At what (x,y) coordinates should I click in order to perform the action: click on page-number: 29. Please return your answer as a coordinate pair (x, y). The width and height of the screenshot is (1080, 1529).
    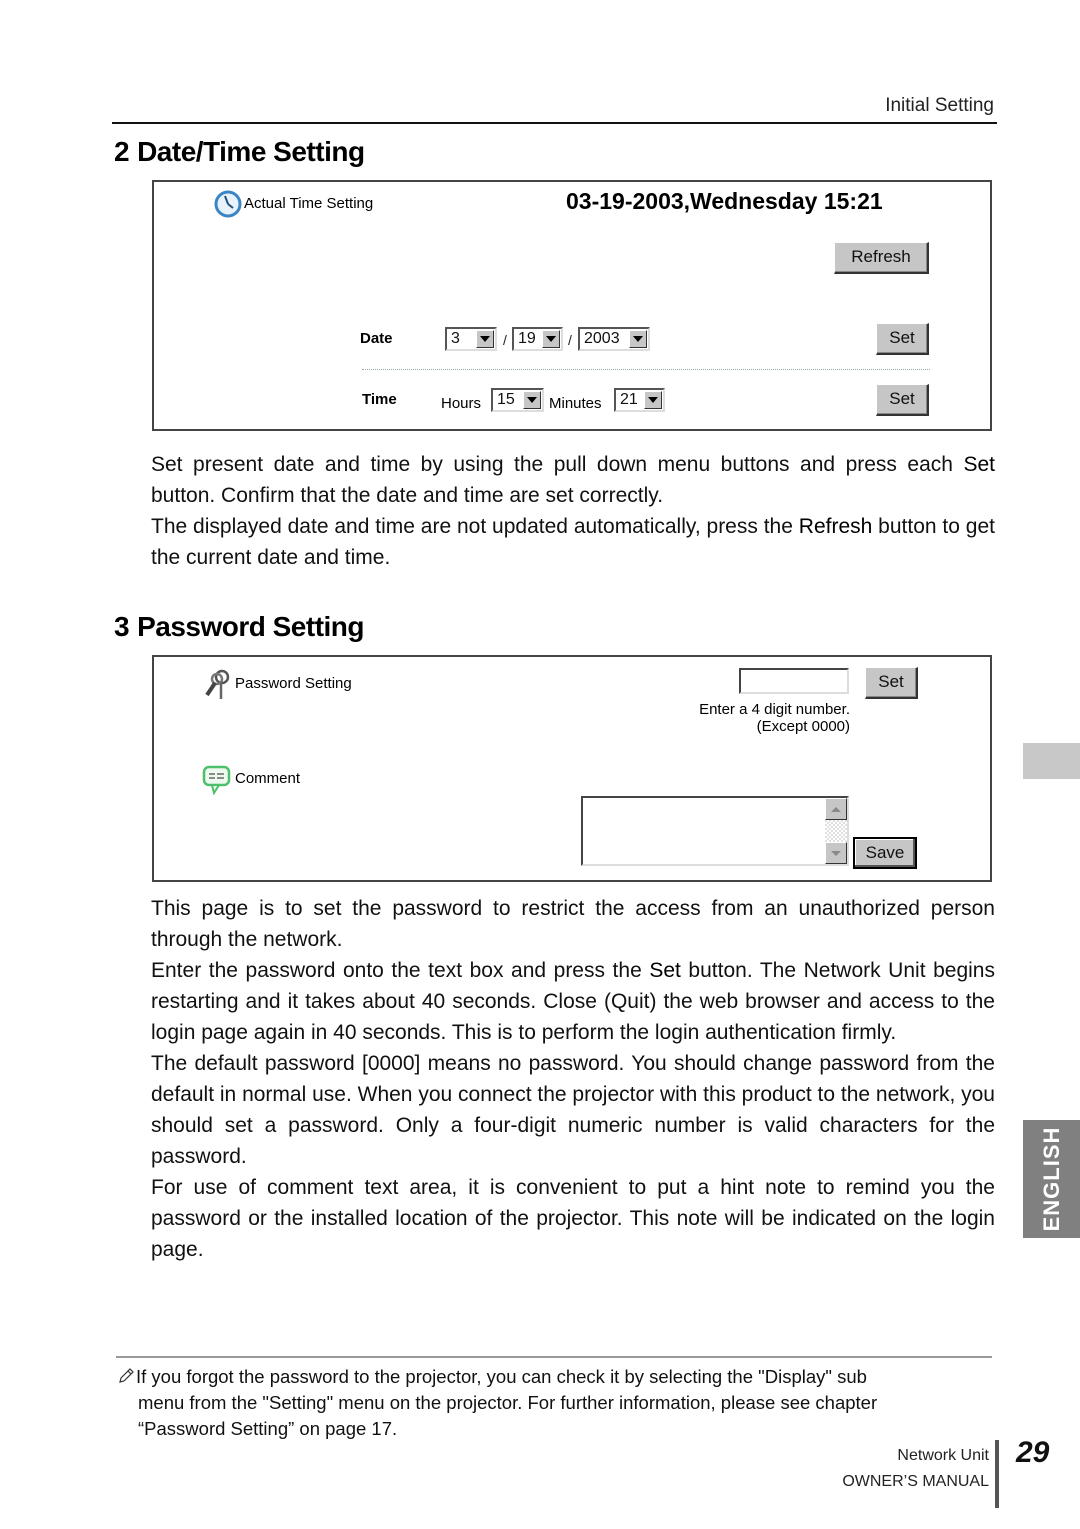
    Looking at the image, I should click on (1033, 1452).